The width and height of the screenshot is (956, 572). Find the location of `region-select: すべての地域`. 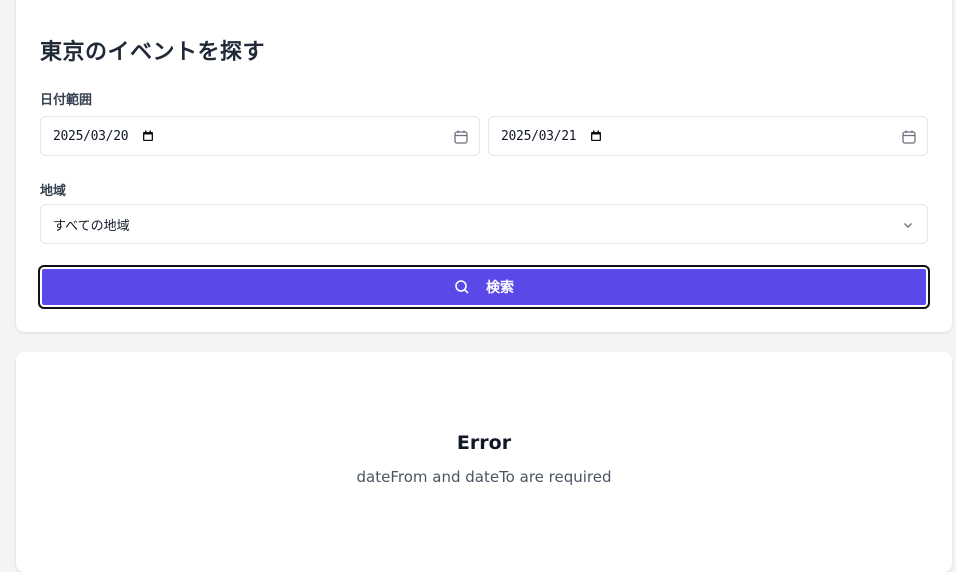

region-select: すべての地域 is located at coordinates (484, 224).